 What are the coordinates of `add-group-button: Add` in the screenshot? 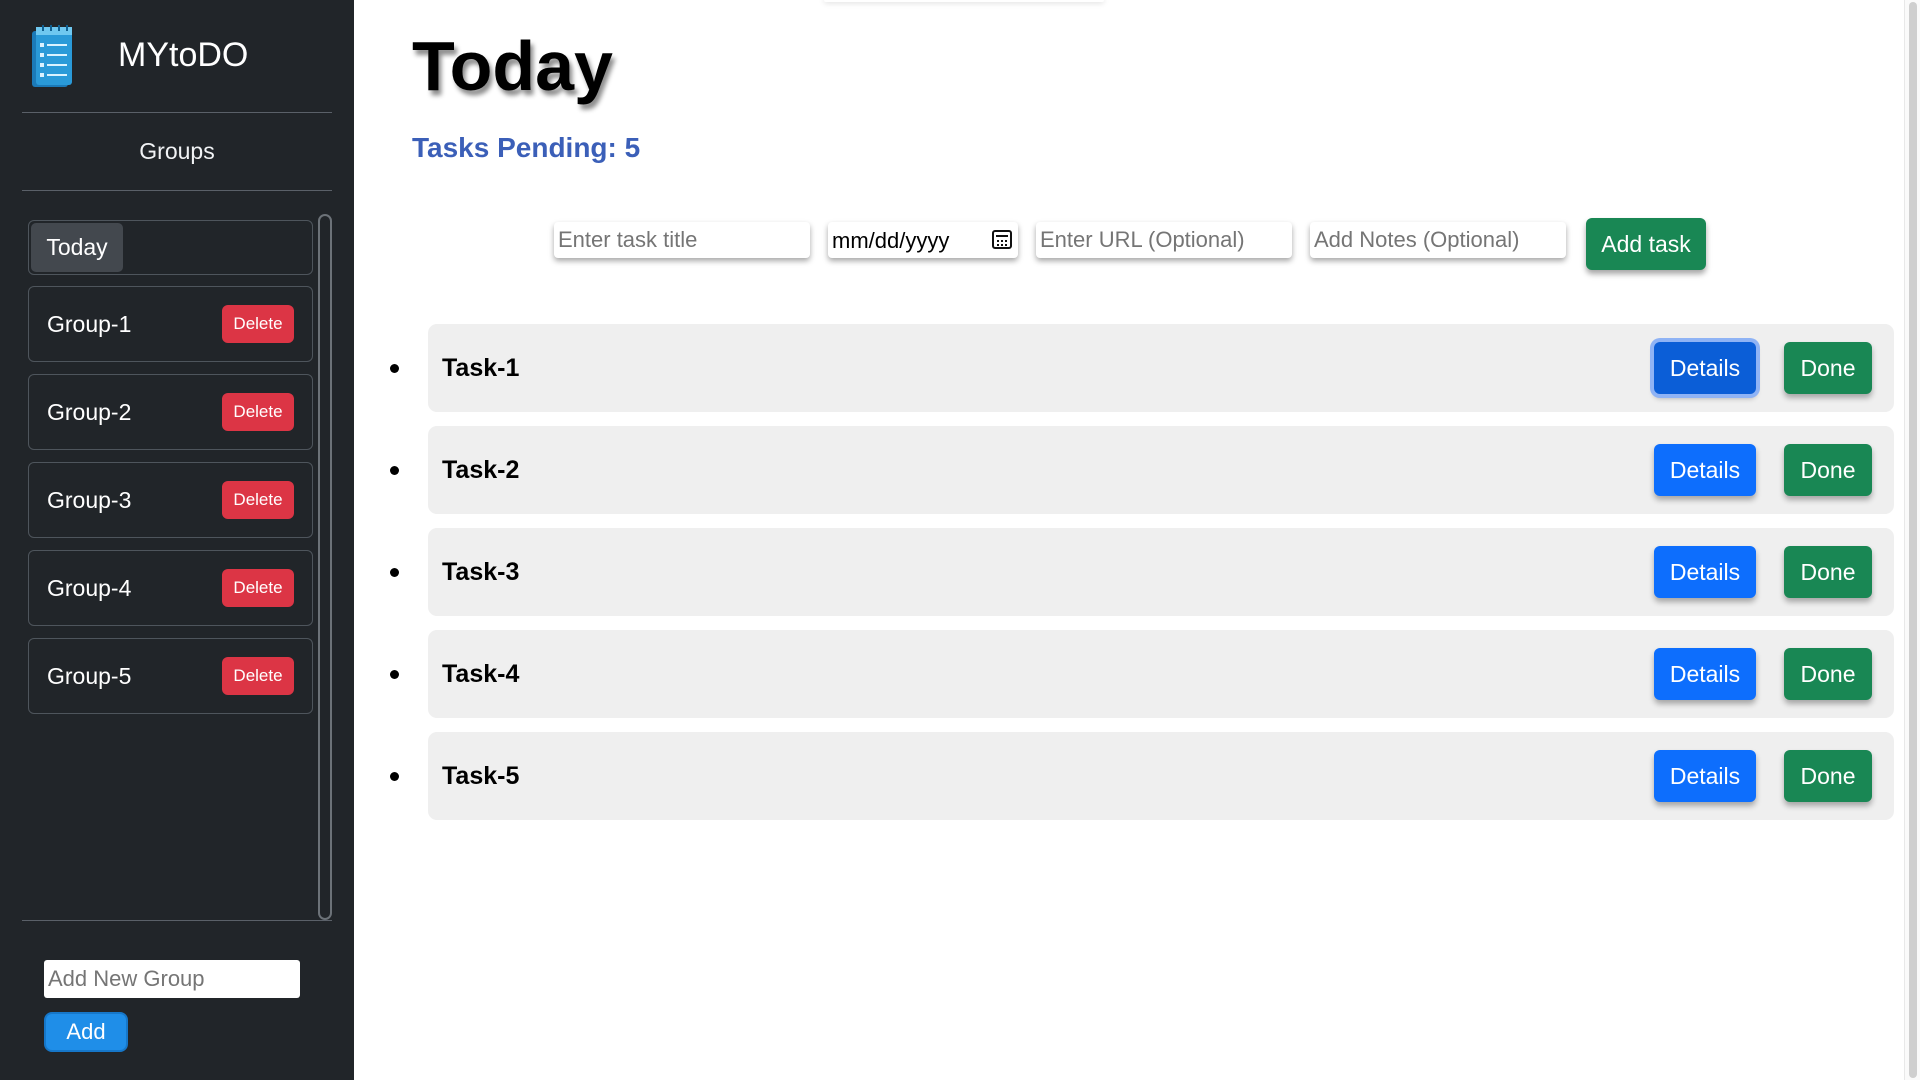 It's located at (86, 1032).